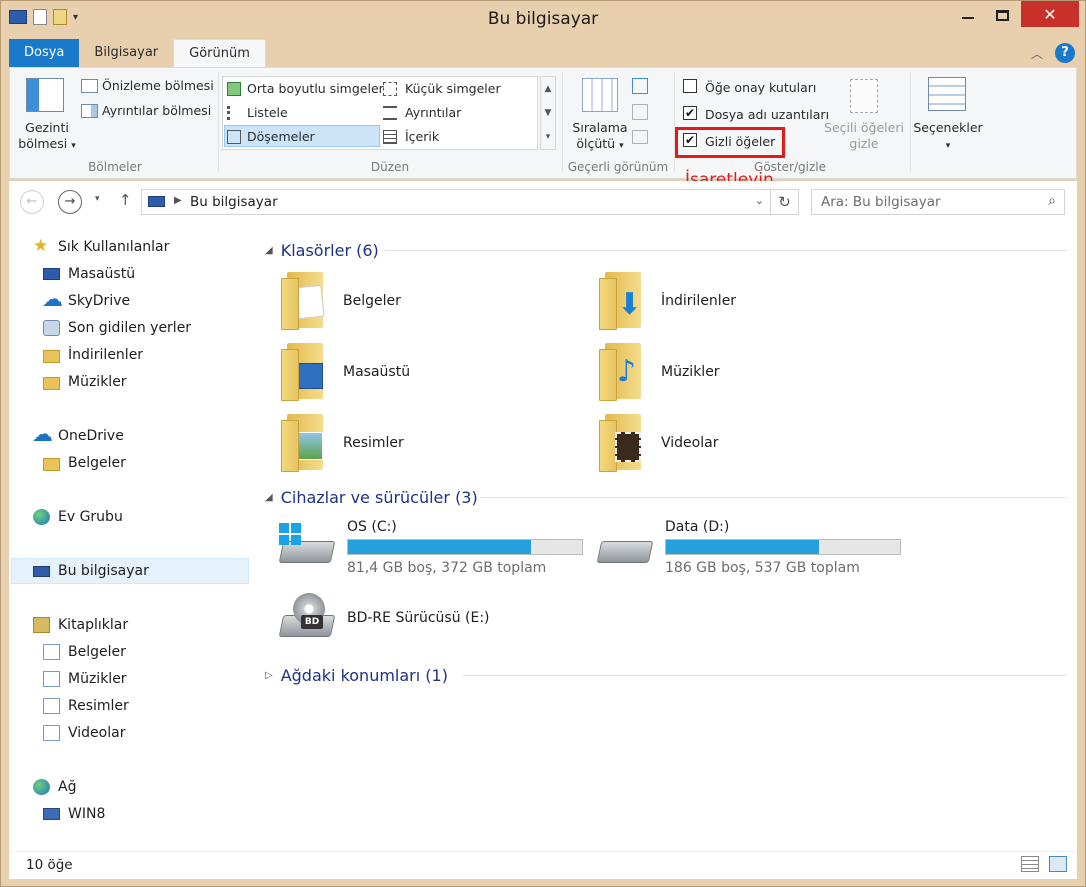  Describe the element at coordinates (1030, 864) in the screenshot. I see `details-view-icon` at that location.